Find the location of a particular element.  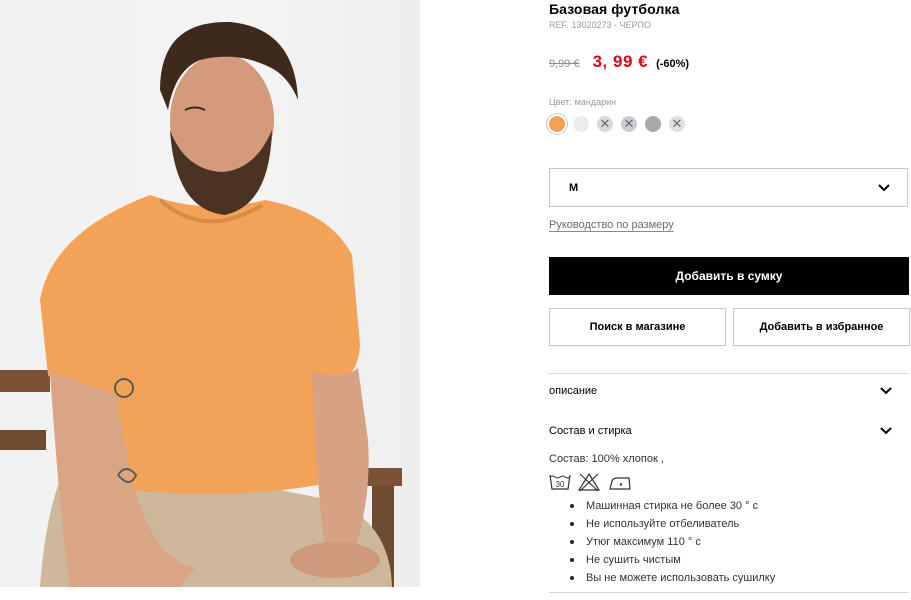

sale-price: 3, 99 € is located at coordinates (620, 61).